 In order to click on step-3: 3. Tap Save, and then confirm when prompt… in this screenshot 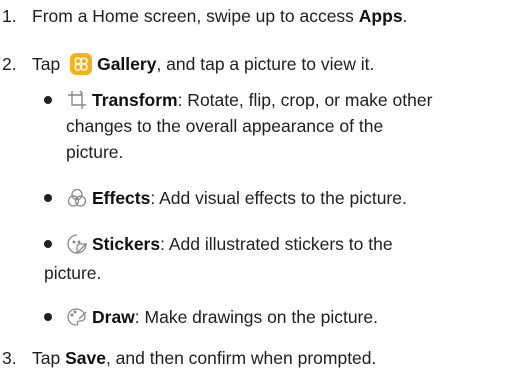, I will do `click(188, 358)`.